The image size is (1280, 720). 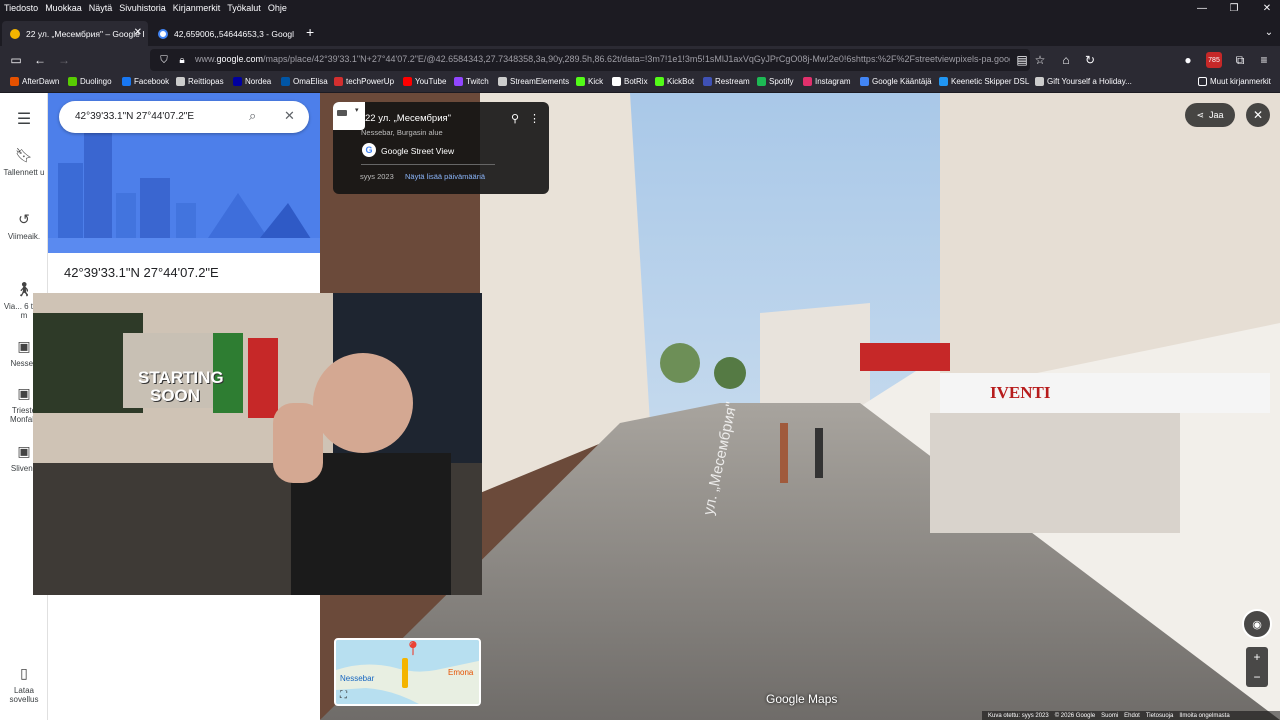 I want to click on clear-search-icon: ✕, so click(x=289, y=116).